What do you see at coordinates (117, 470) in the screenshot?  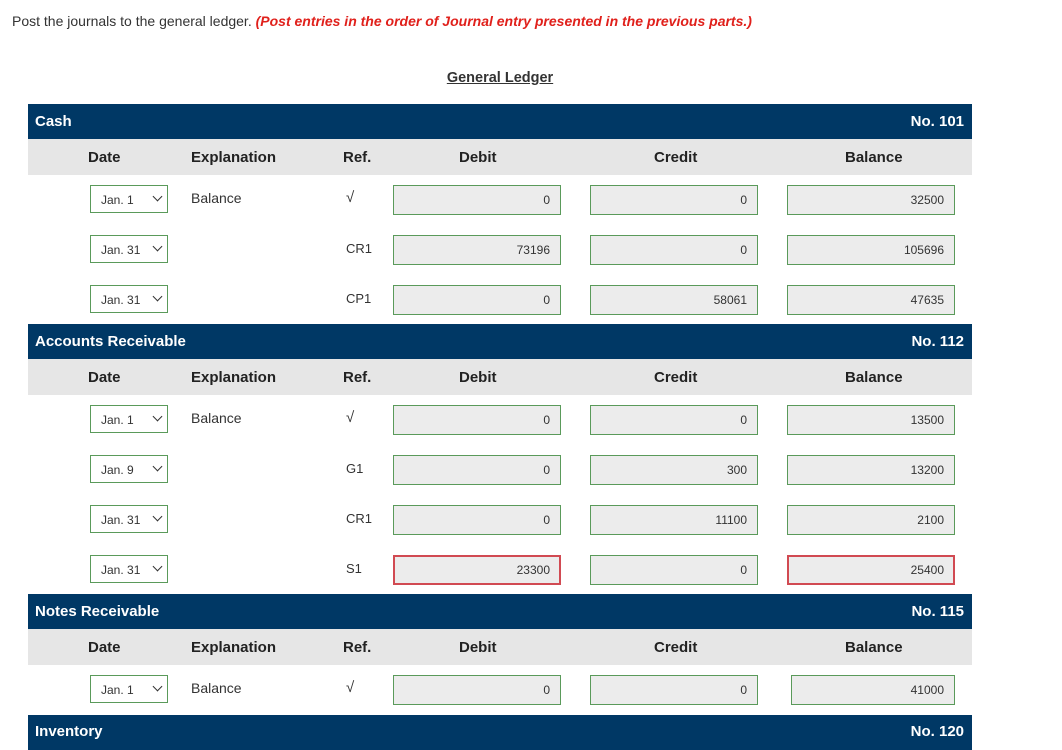 I see `date-value: Jan. 9` at bounding box center [117, 470].